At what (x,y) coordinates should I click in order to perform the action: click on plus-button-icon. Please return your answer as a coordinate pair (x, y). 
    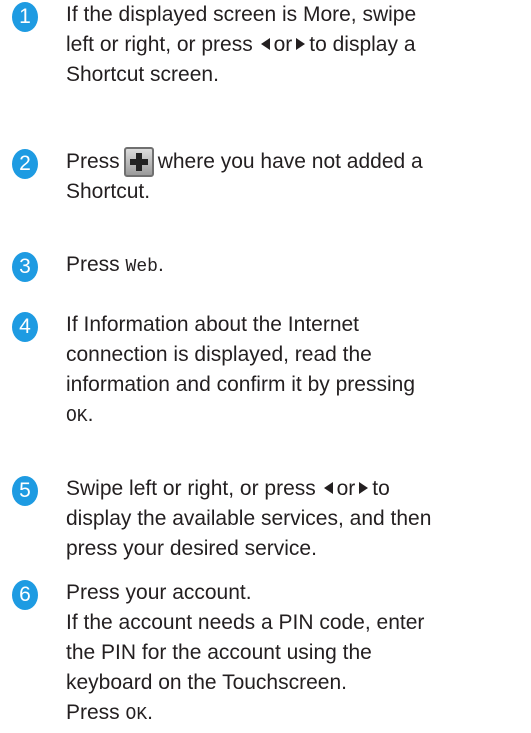
    Looking at the image, I should click on (138, 162).